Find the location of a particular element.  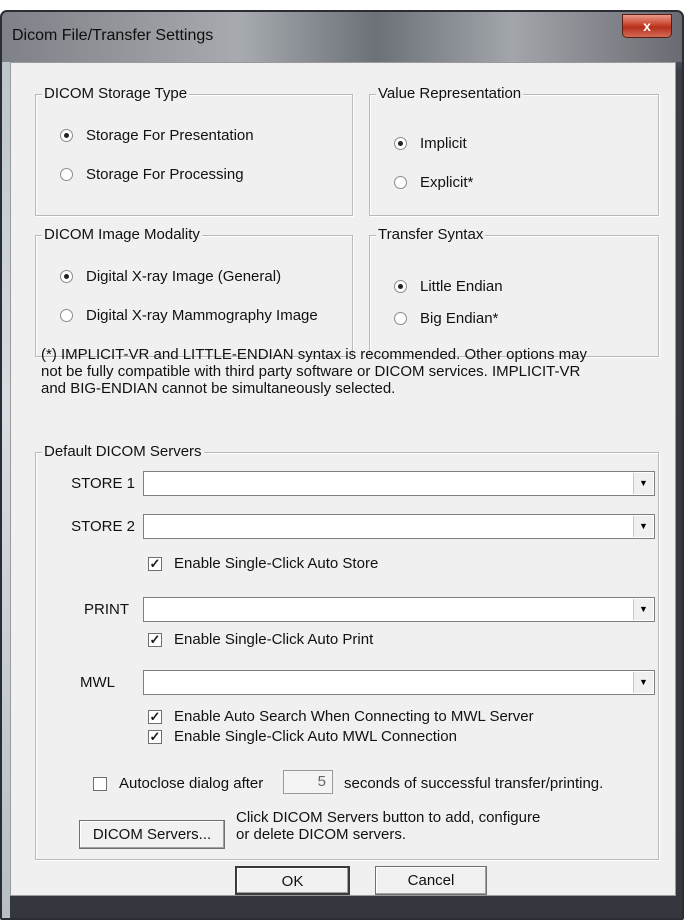

storage-processing-option: Storage For Processing is located at coordinates (152, 174).